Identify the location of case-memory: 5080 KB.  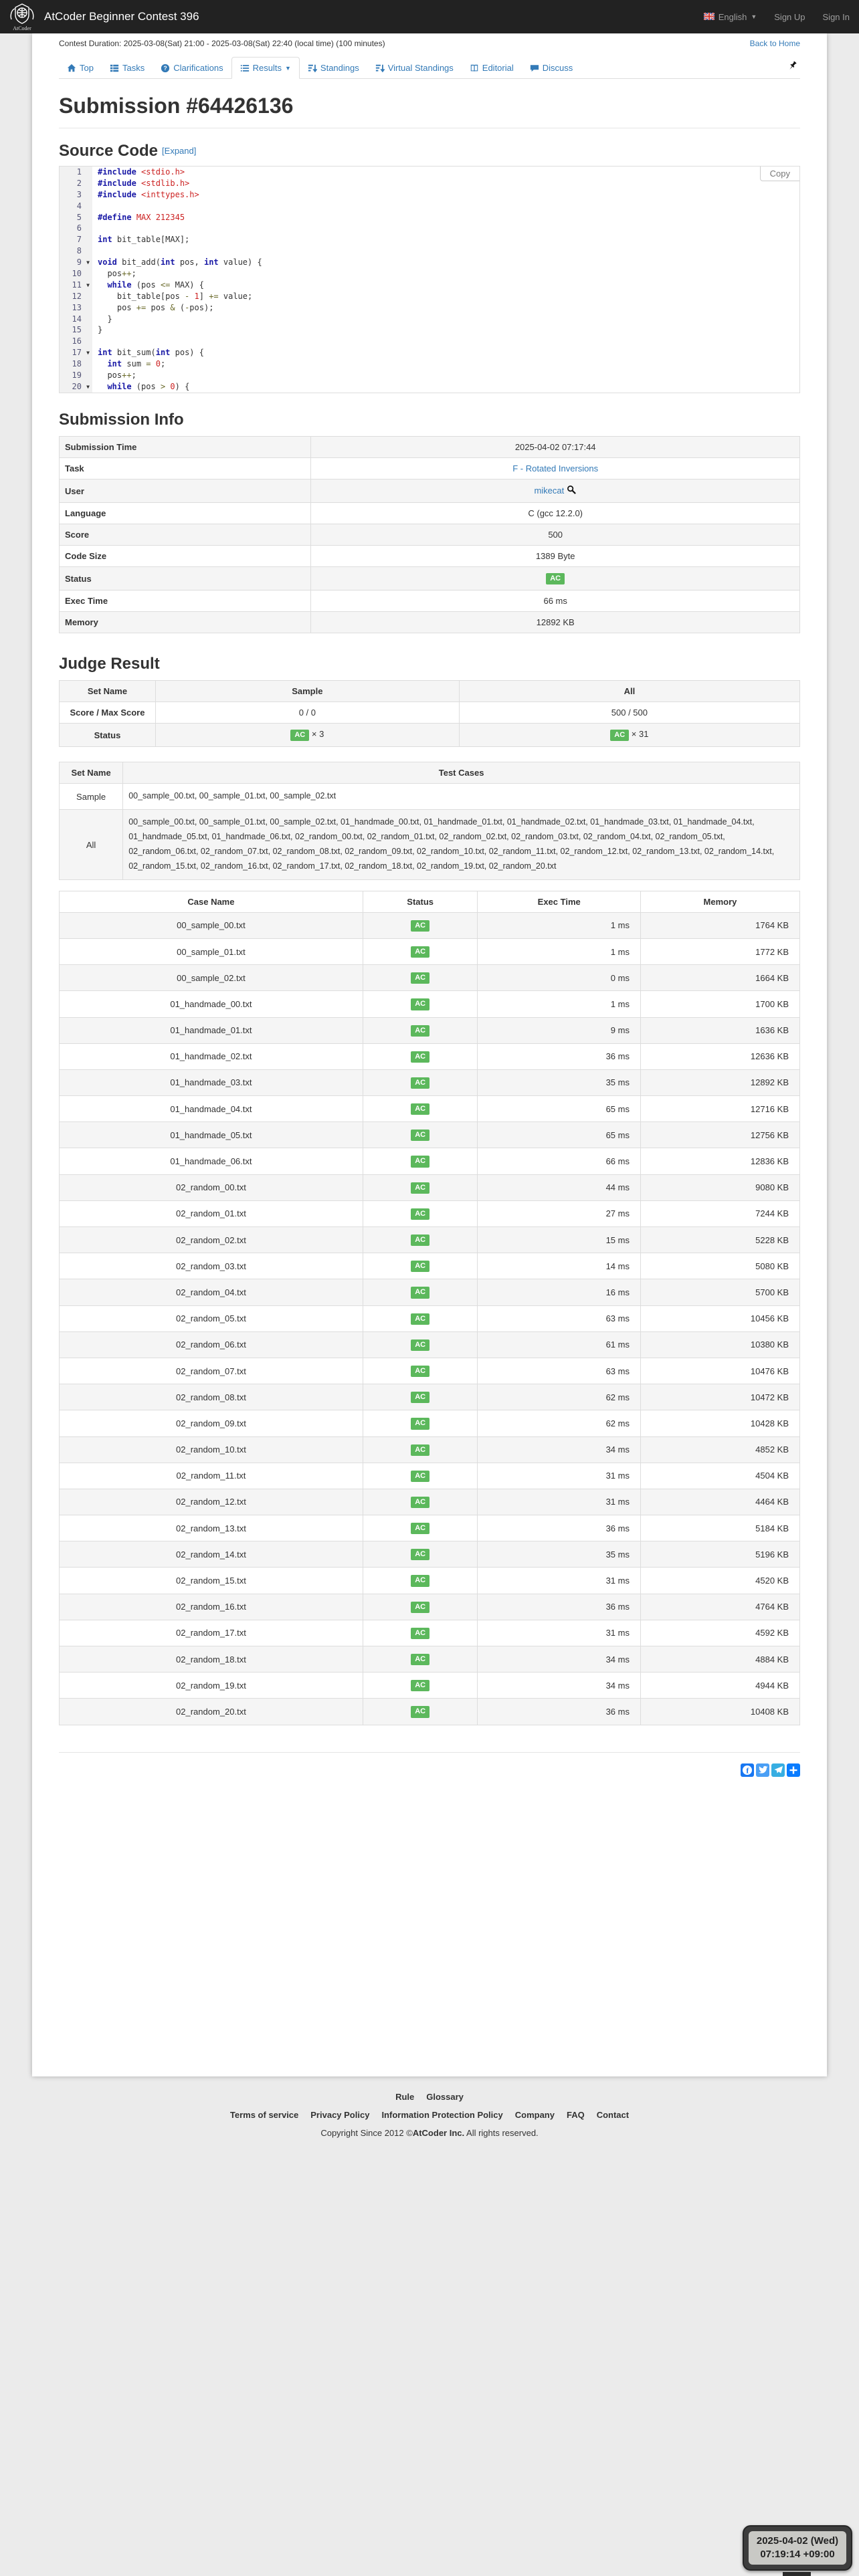
(720, 1266).